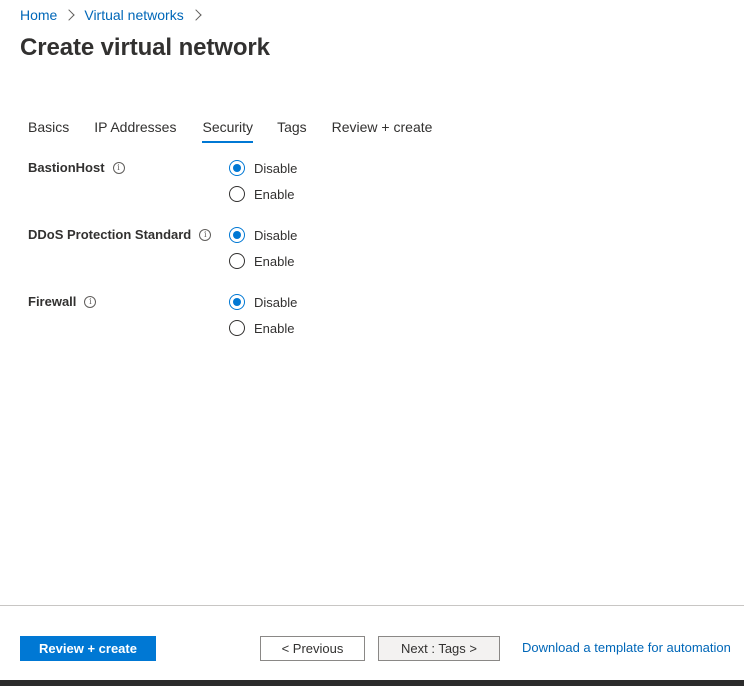  I want to click on ddos-protection-label: DDoS Protection Standard i, so click(120, 234).